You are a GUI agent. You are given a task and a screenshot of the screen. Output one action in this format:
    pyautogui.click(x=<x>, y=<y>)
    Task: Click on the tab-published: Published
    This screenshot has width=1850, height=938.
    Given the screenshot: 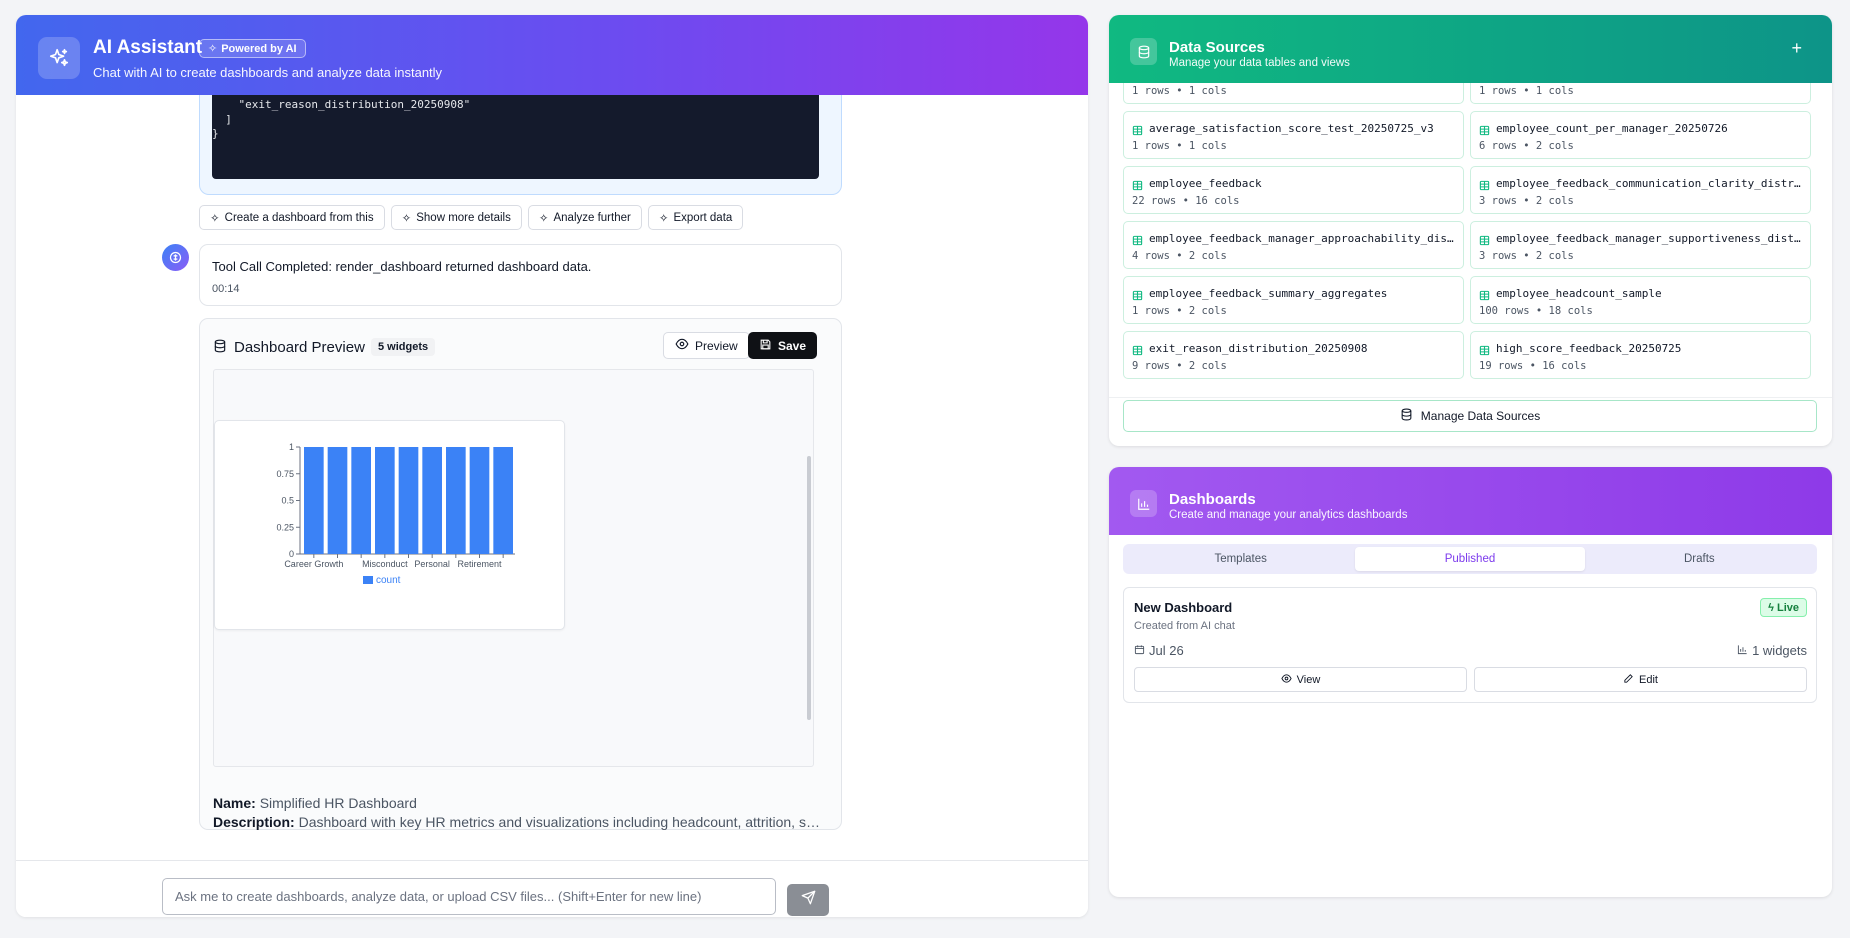 What is the action you would take?
    pyautogui.click(x=1470, y=559)
    